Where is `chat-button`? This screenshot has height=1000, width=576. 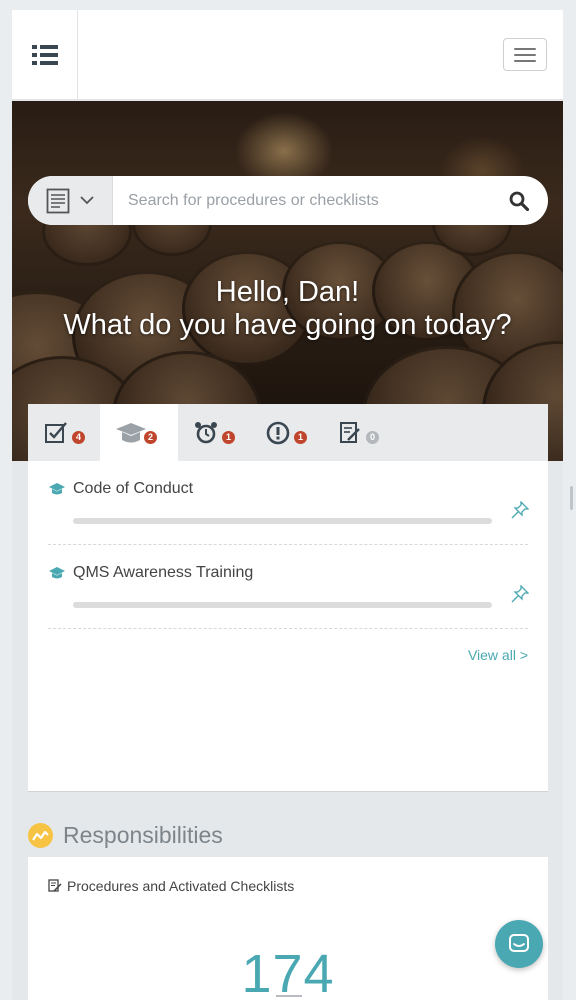 chat-button is located at coordinates (519, 944).